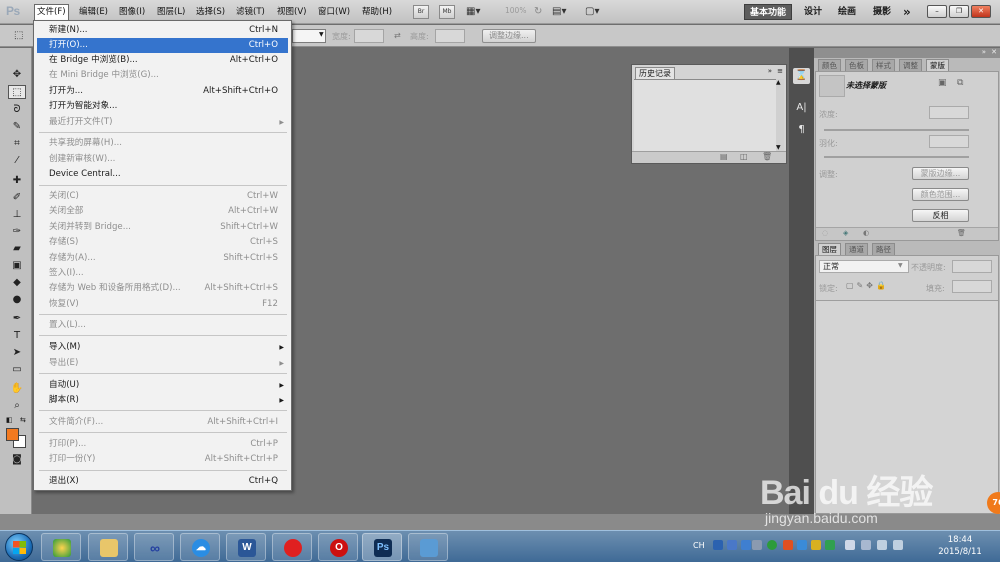 The image size is (1000, 562). Describe the element at coordinates (9, 420) in the screenshot. I see `default-colors-icon: ◧` at that location.